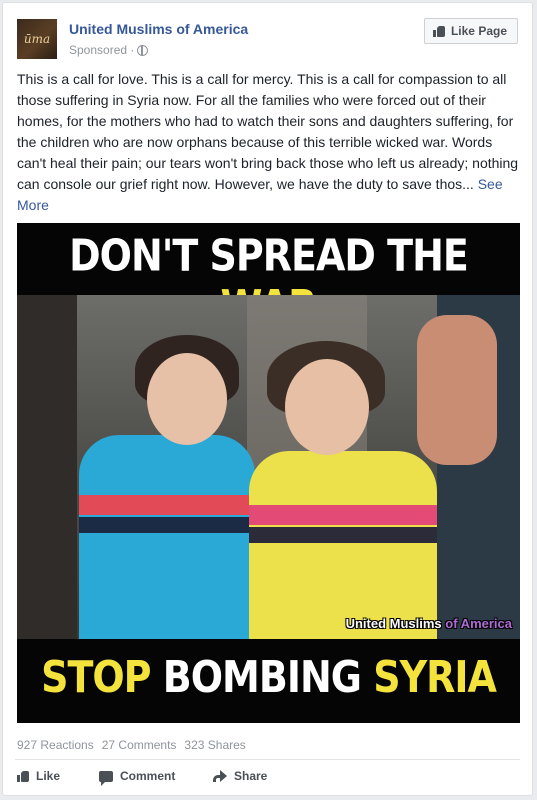  Describe the element at coordinates (327, 407) in the screenshot. I see `child-right-face` at that location.